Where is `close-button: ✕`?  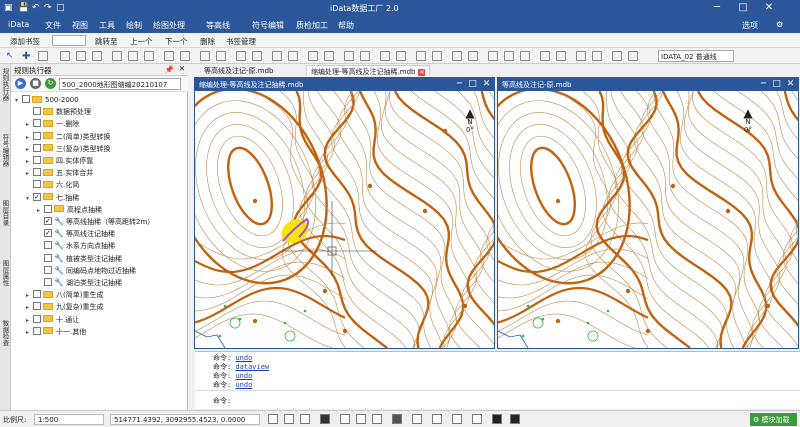
close-button: ✕ is located at coordinates (769, 9).